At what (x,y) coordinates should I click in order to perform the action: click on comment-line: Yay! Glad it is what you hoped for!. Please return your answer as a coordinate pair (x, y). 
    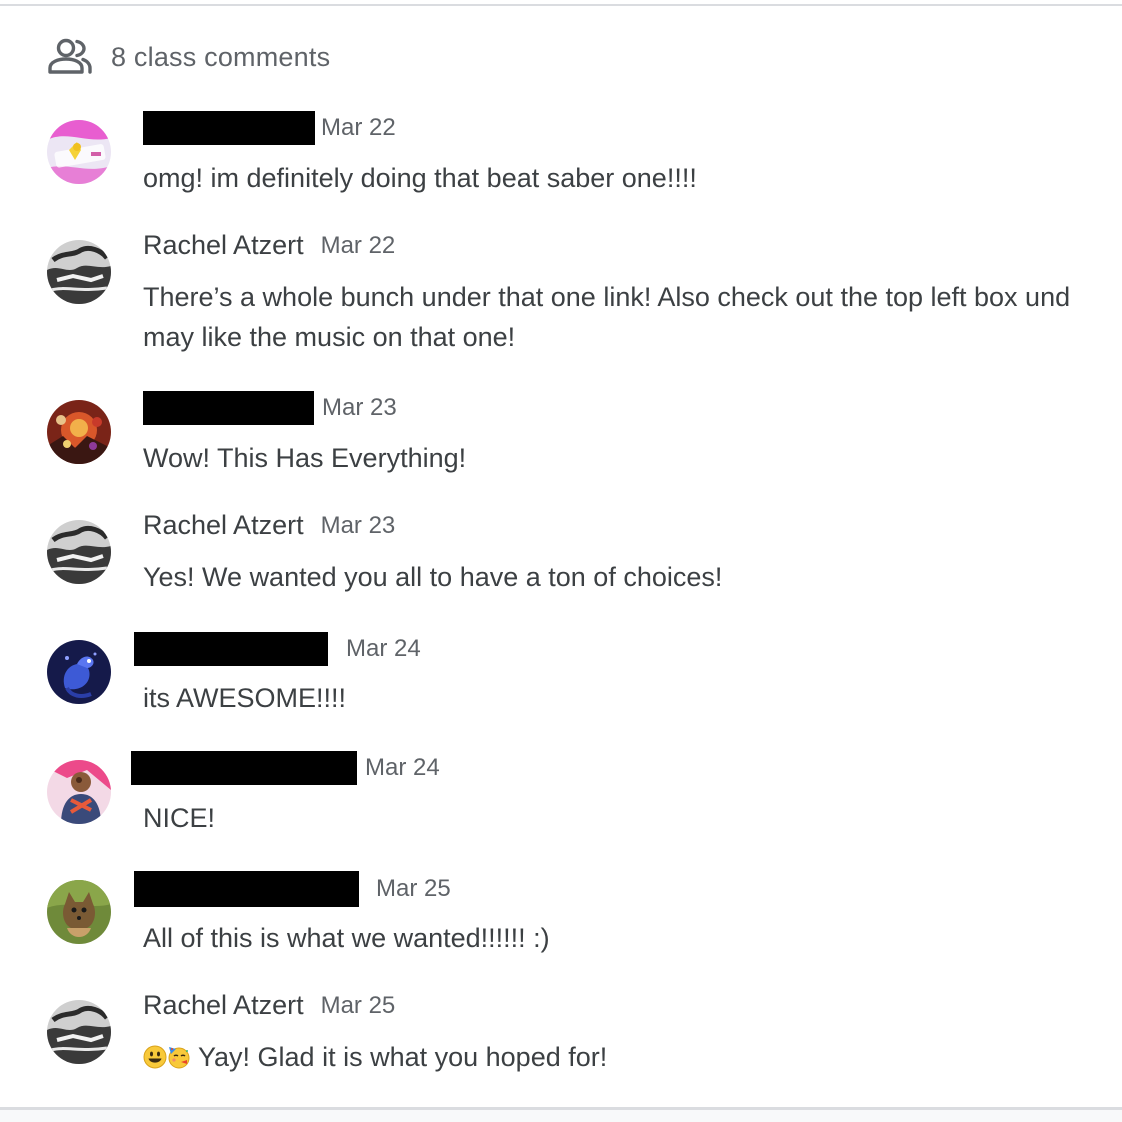
    Looking at the image, I should click on (375, 1057).